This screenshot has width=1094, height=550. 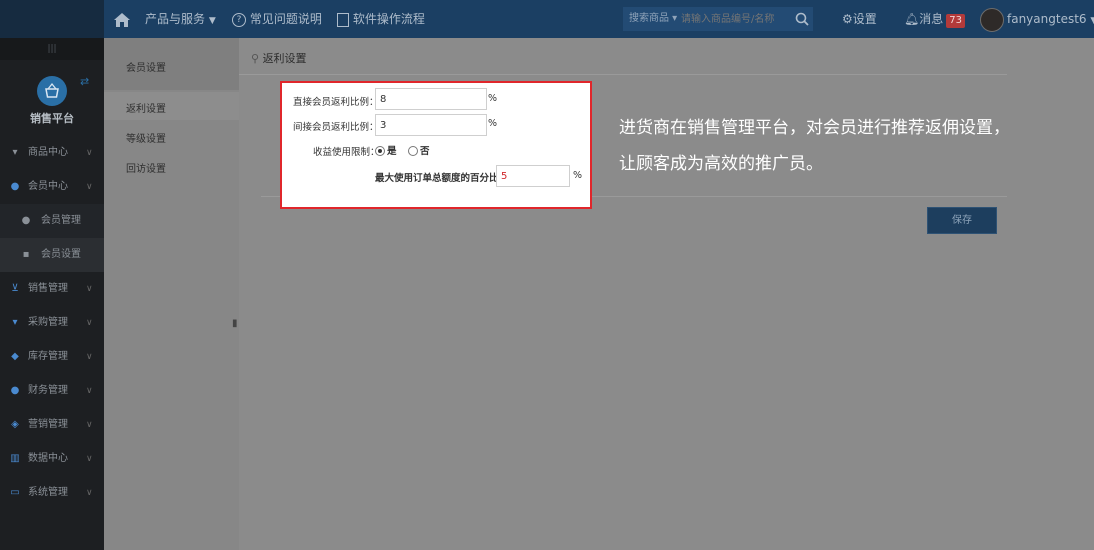 What do you see at coordinates (84, 81) in the screenshot?
I see `switch-arrows-icon: ⇄` at bounding box center [84, 81].